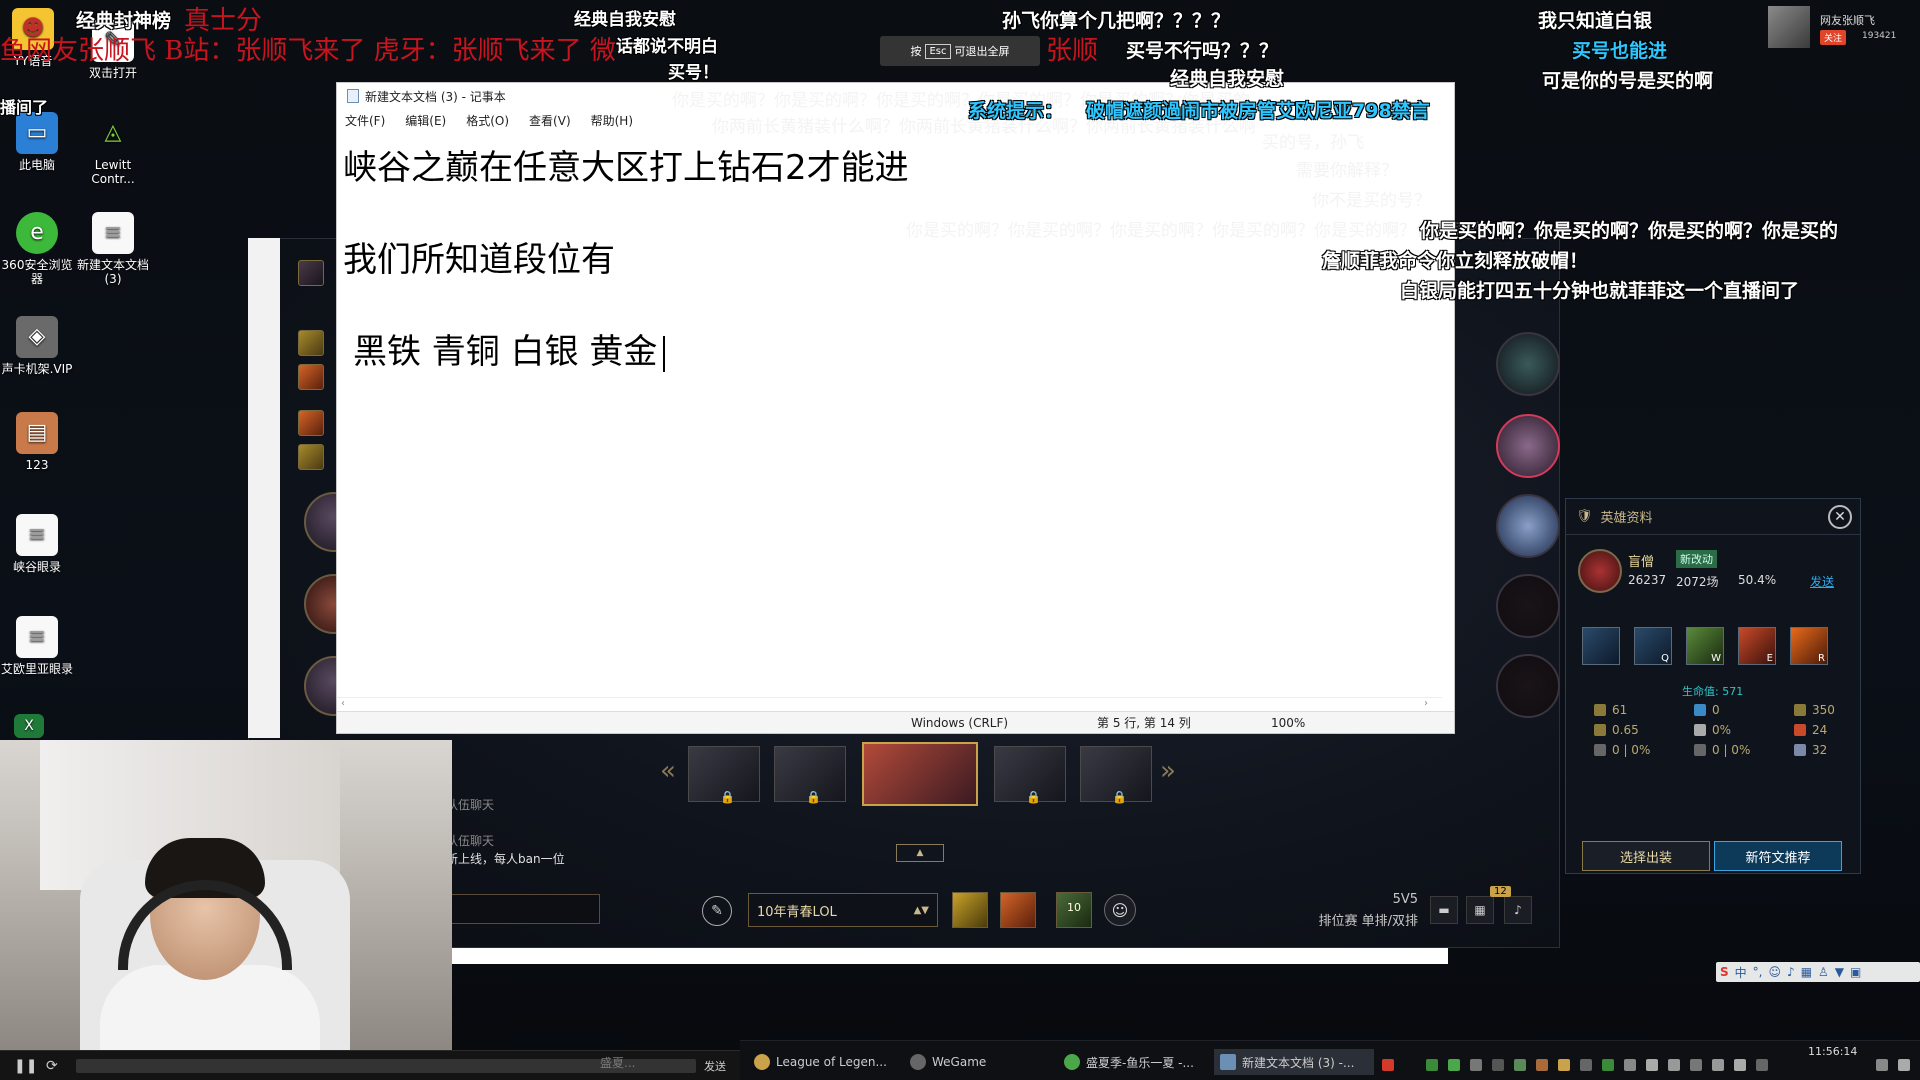 The image size is (1920, 1080). What do you see at coordinates (343, 703) in the screenshot?
I see `chevron-left-icon: ‹` at bounding box center [343, 703].